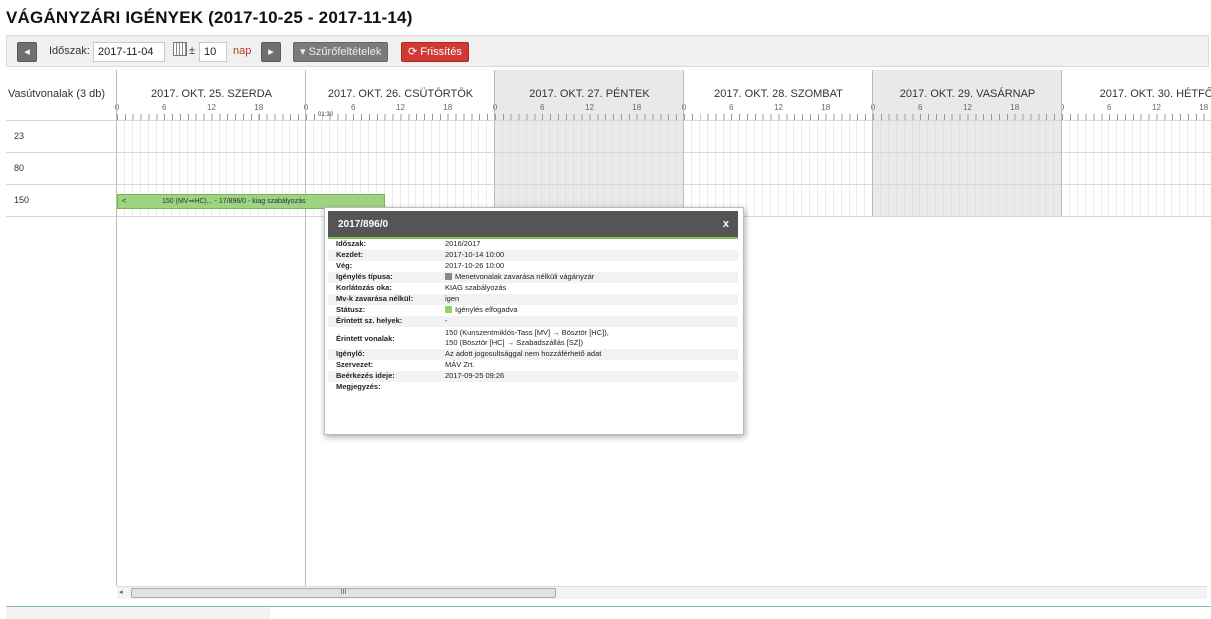 The image size is (1211, 619). I want to click on popup-header: 2017/896/0 x, so click(533, 225).